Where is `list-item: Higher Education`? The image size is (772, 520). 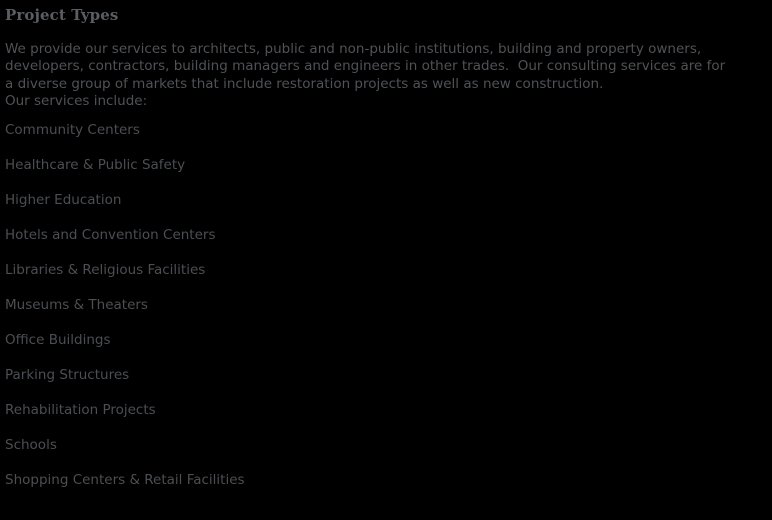 list-item: Higher Education is located at coordinates (63, 200).